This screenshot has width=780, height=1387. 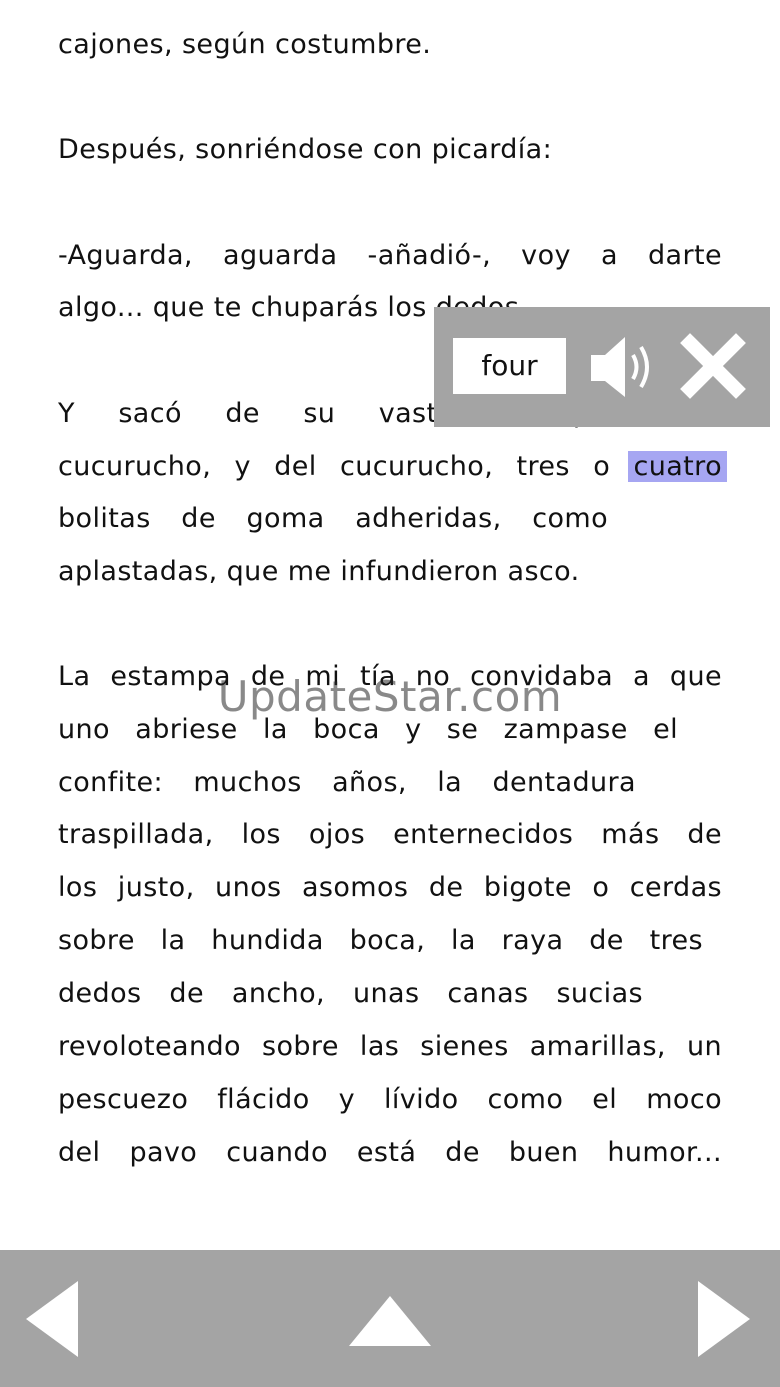 I want to click on translation-popup: four, so click(x=602, y=367).